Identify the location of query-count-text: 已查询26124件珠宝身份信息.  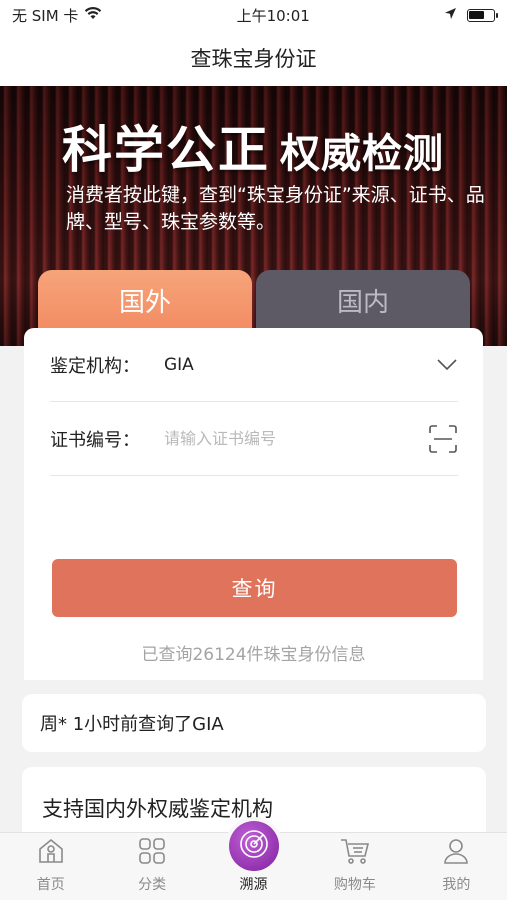
(253, 655).